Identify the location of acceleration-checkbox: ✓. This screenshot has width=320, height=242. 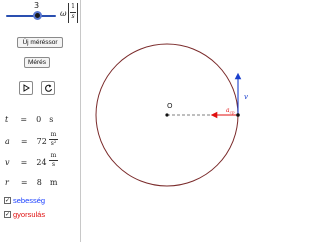
(7, 214).